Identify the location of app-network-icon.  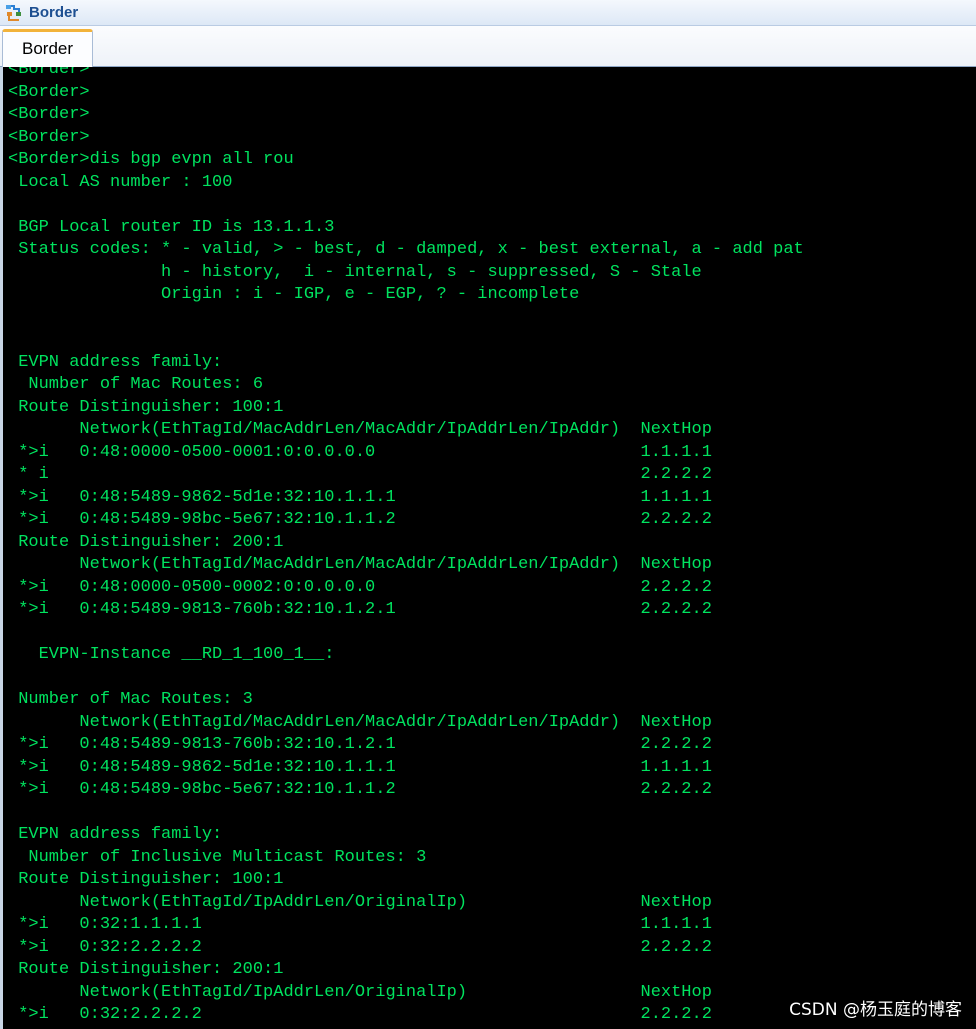
(14, 13).